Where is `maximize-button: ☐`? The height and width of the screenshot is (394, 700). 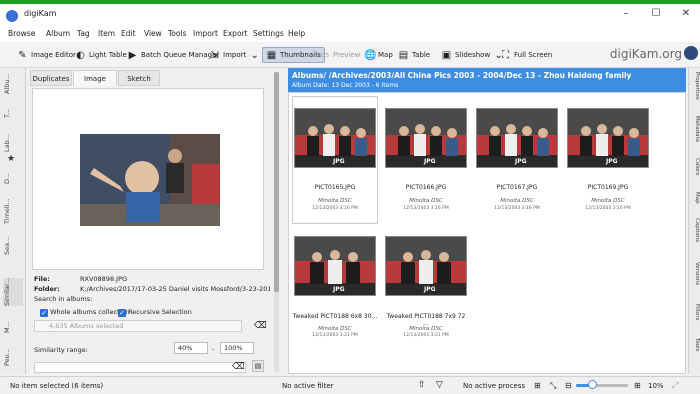 maximize-button: ☐ is located at coordinates (656, 13).